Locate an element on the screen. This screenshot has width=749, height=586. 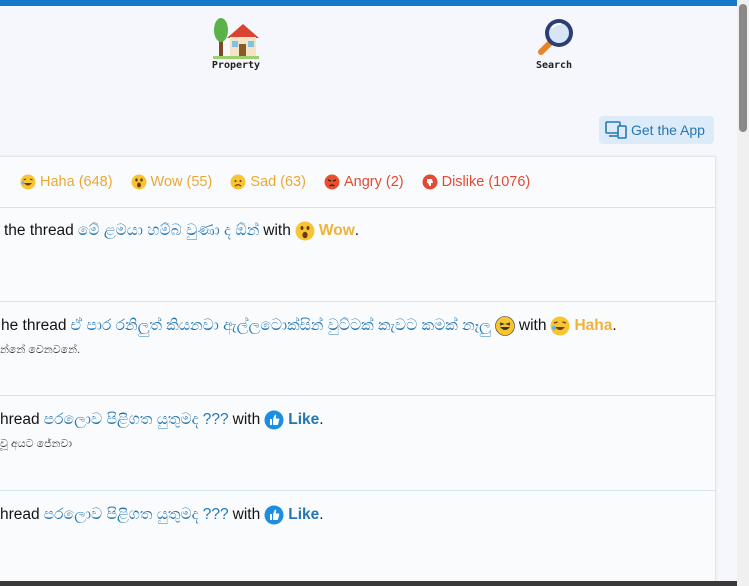
get-the-app-label: Get the App is located at coordinates (668, 130).